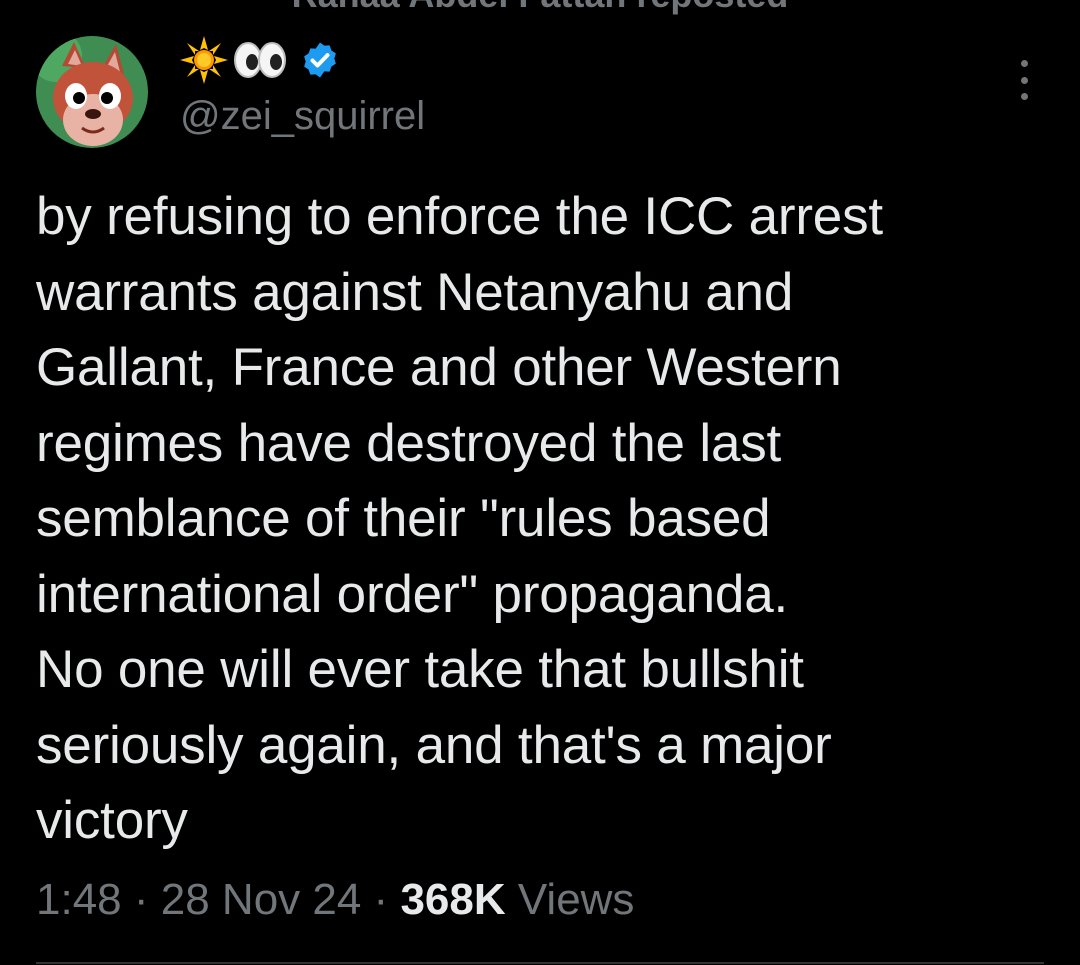 The image size is (1080, 965). I want to click on tweet-text-line: regimes have destroyed the last, so click(409, 443).